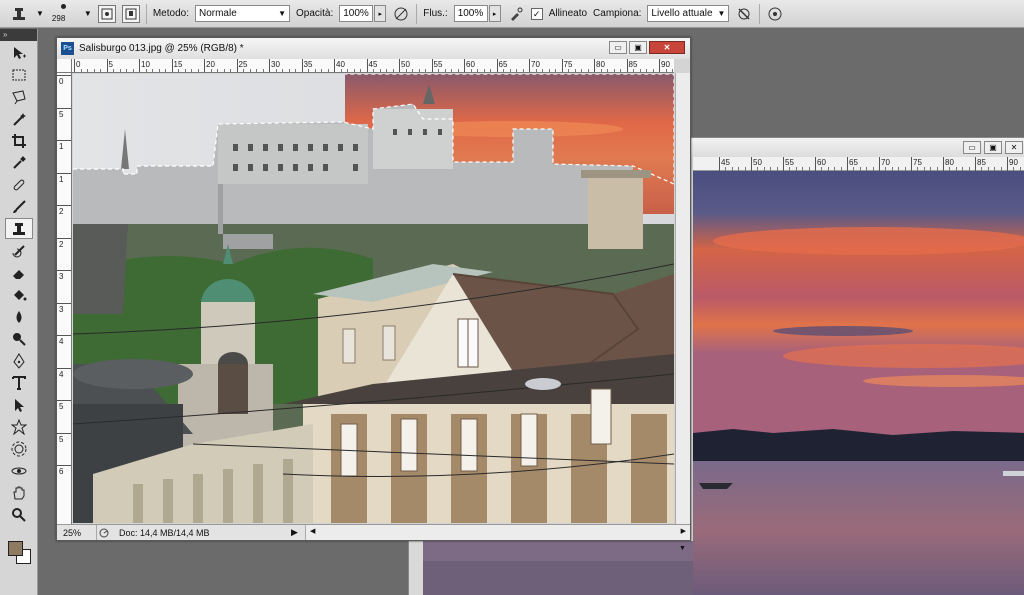  I want to click on flow-slider-button: ▸, so click(494, 13).